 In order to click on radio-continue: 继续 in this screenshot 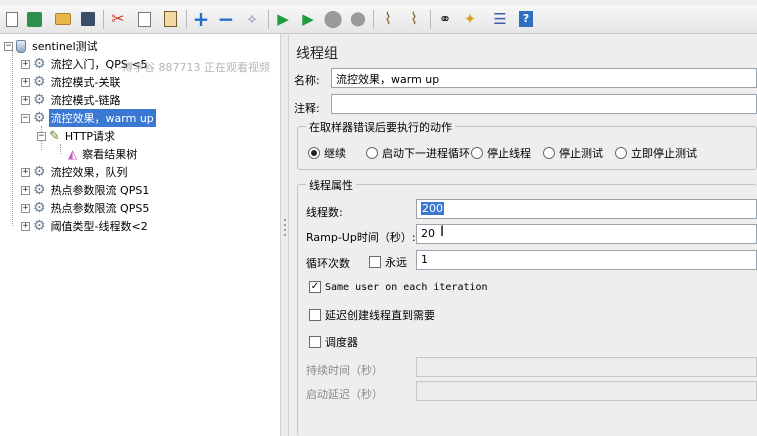, I will do `click(327, 153)`.